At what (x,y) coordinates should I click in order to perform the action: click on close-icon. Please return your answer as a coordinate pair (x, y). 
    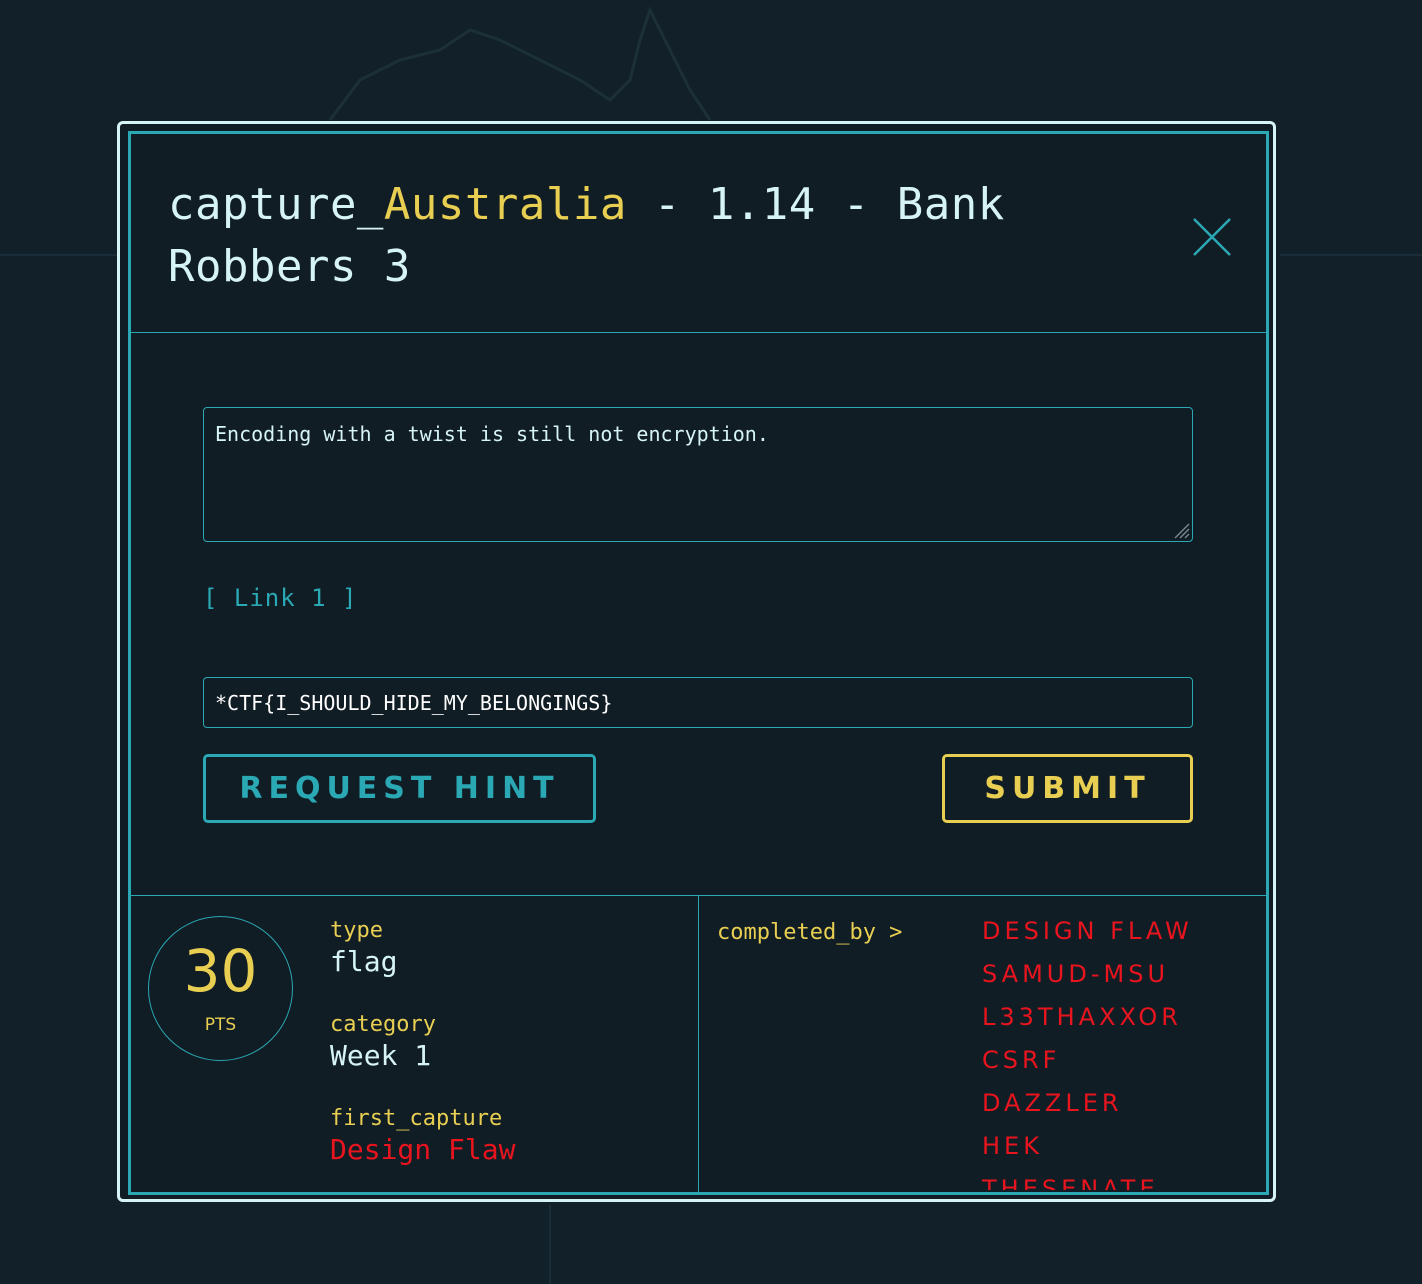
    Looking at the image, I should click on (1212, 237).